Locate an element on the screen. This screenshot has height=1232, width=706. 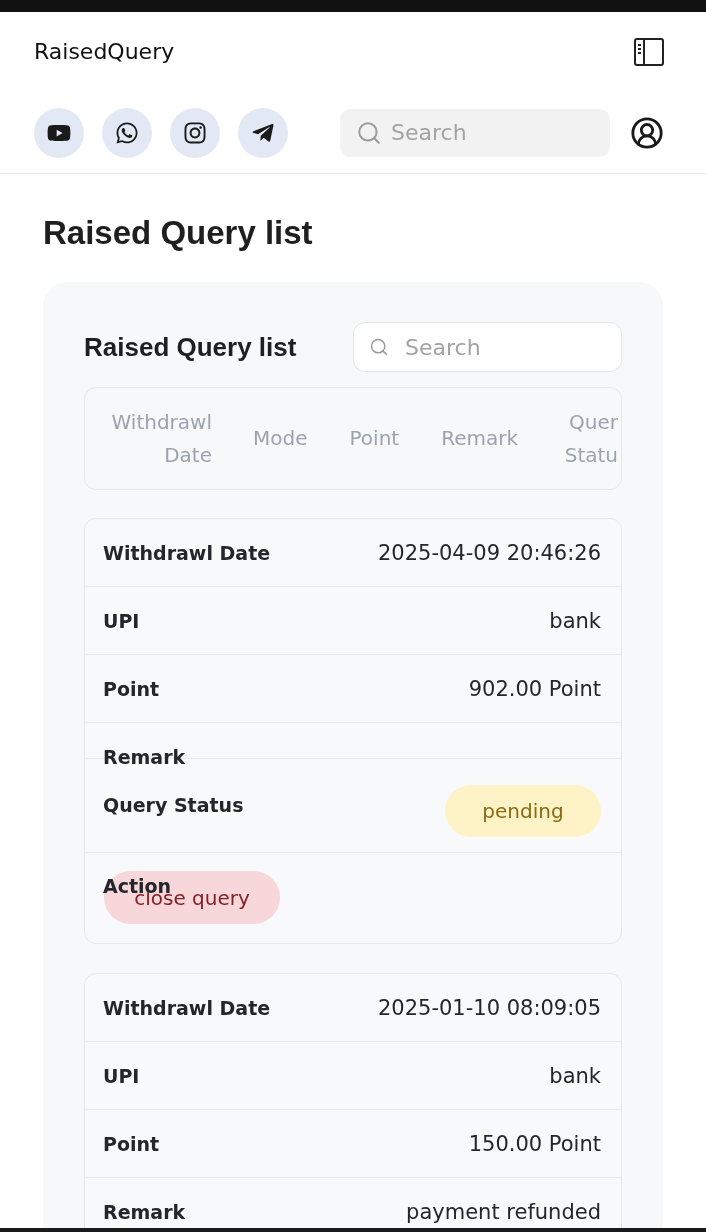
app-title: RaisedQuery is located at coordinates (104, 52).